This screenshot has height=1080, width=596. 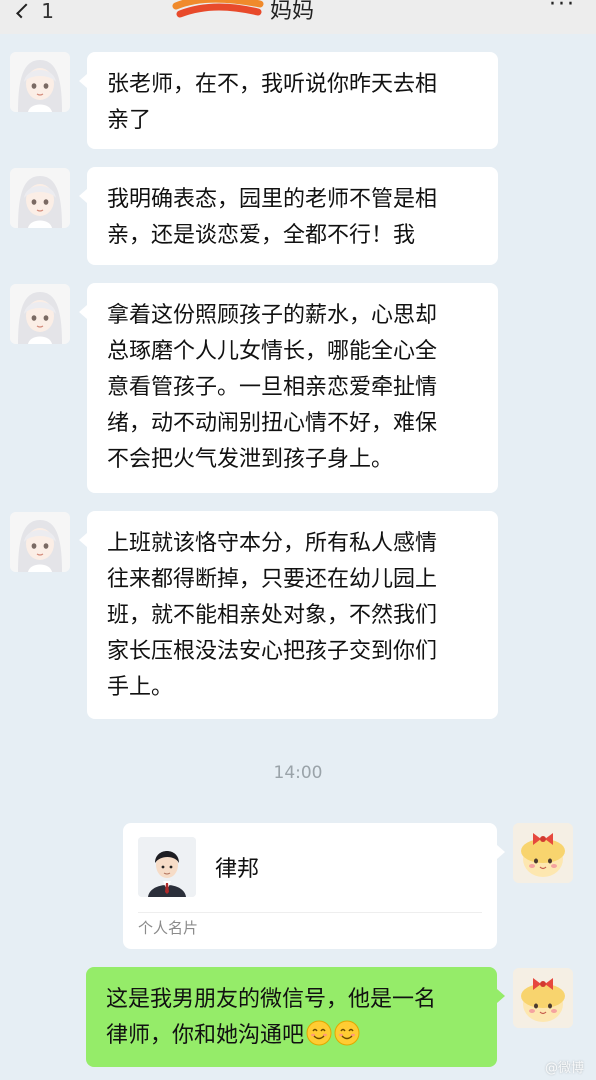 What do you see at coordinates (288, 216) in the screenshot?
I see `message-bubble-2: 我明确表态，园里的老师不管是相 亲，还是谈恋爱，全都不行！我` at bounding box center [288, 216].